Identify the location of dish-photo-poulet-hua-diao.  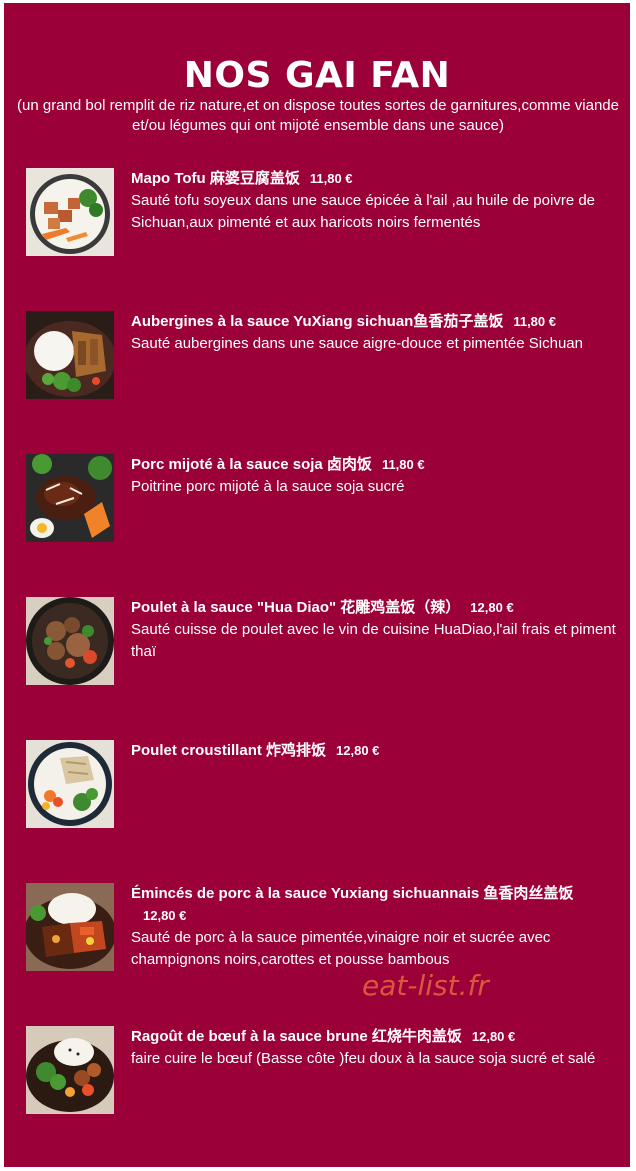
(70, 641).